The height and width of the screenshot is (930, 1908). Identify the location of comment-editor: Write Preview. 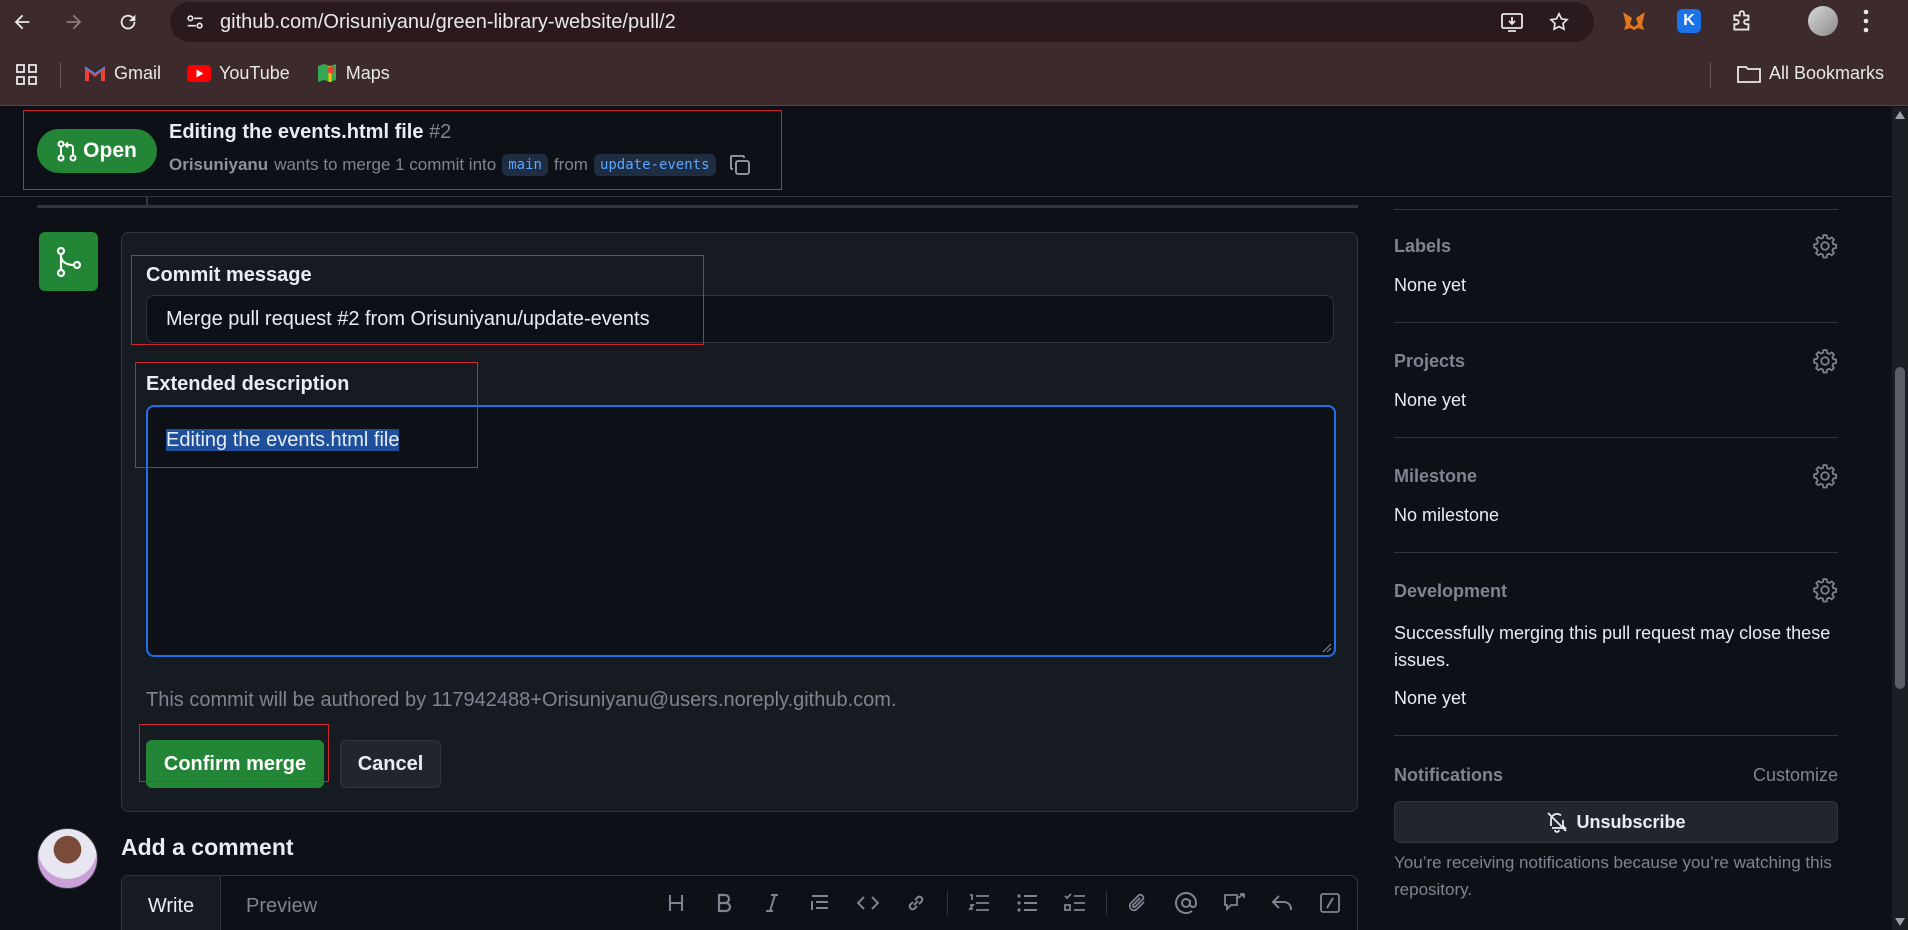
(739, 902).